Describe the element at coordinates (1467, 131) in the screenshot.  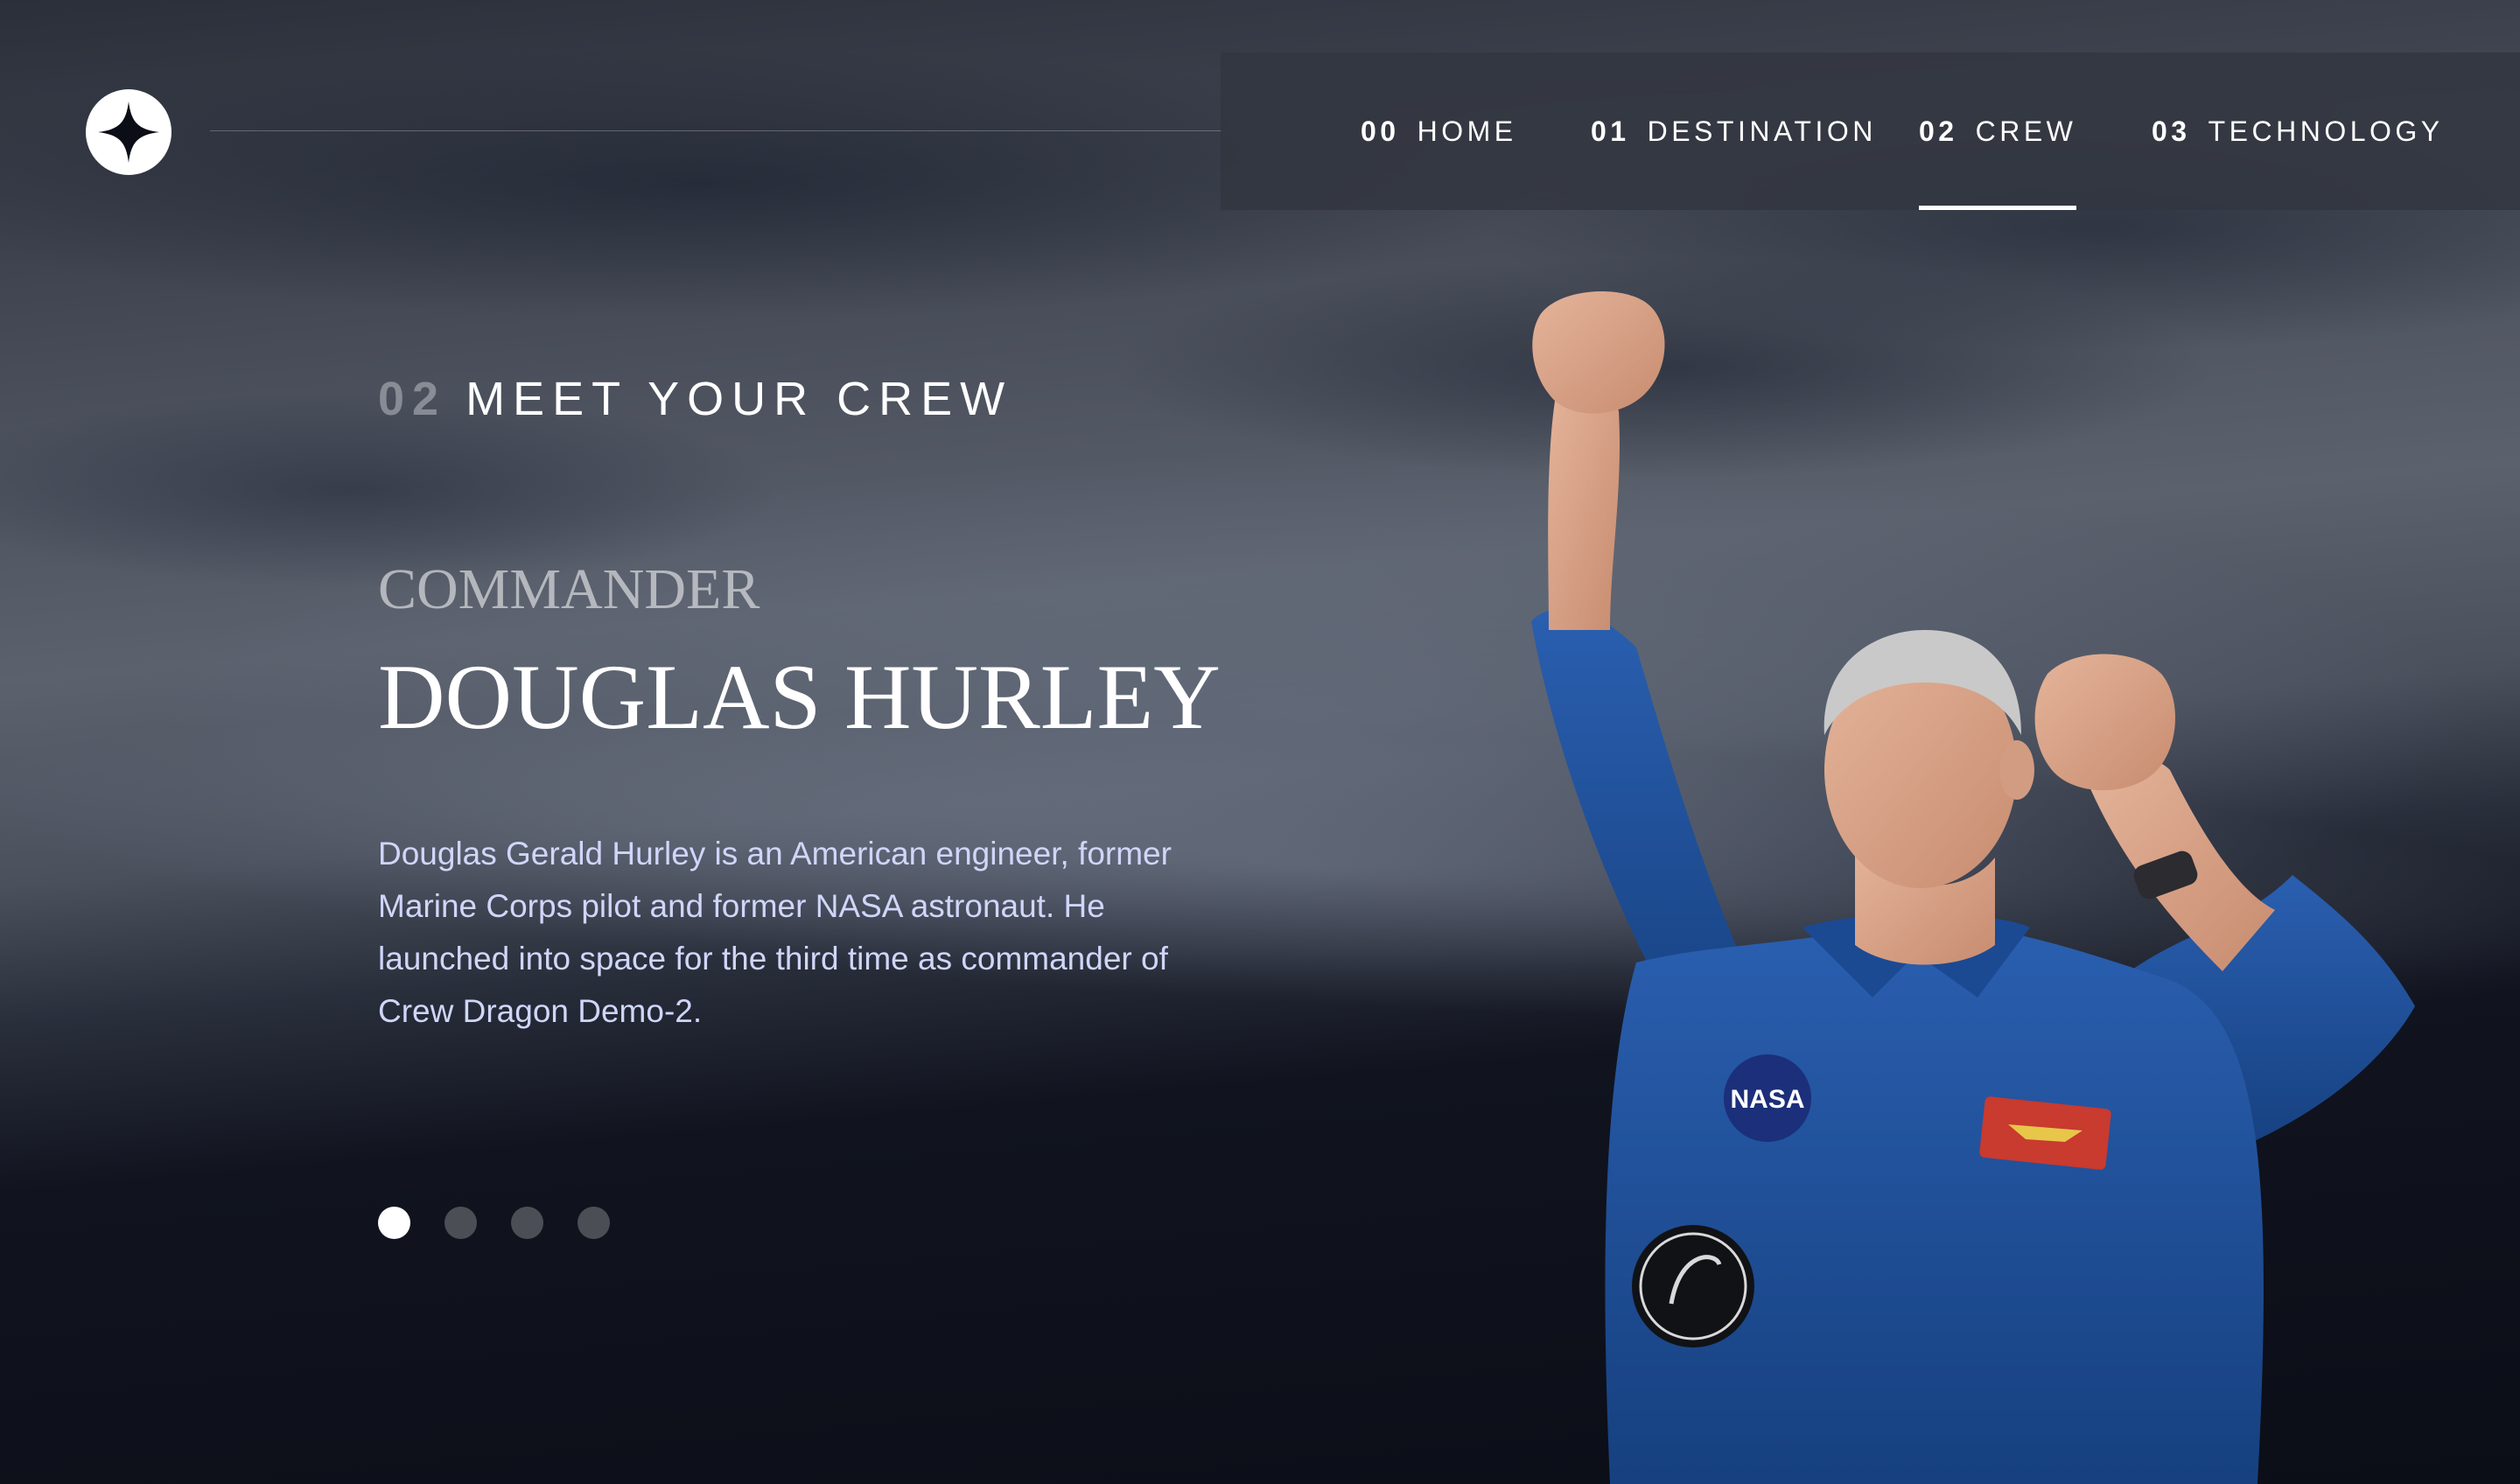
I see `nav-item-label: HOME` at that location.